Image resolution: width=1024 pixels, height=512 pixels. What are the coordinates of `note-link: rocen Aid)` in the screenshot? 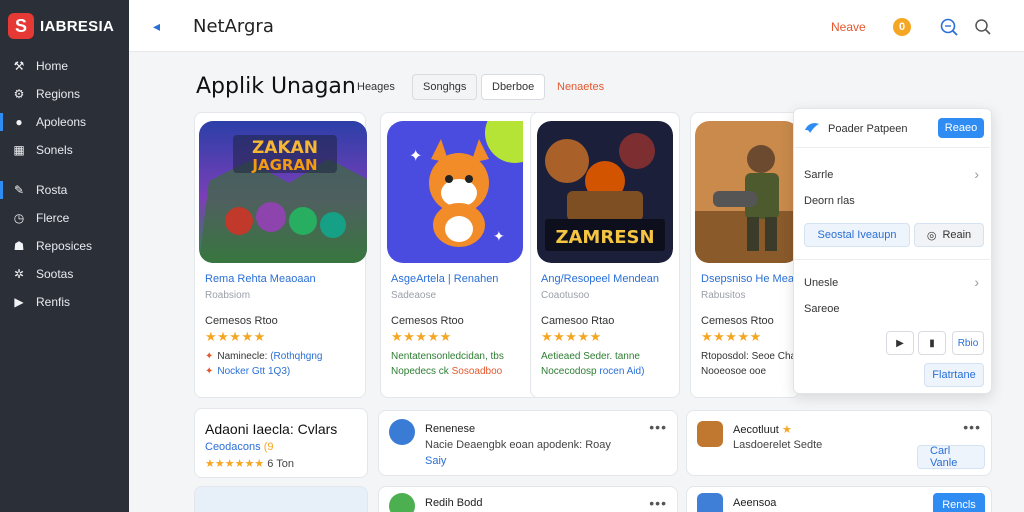 It's located at (621, 371).